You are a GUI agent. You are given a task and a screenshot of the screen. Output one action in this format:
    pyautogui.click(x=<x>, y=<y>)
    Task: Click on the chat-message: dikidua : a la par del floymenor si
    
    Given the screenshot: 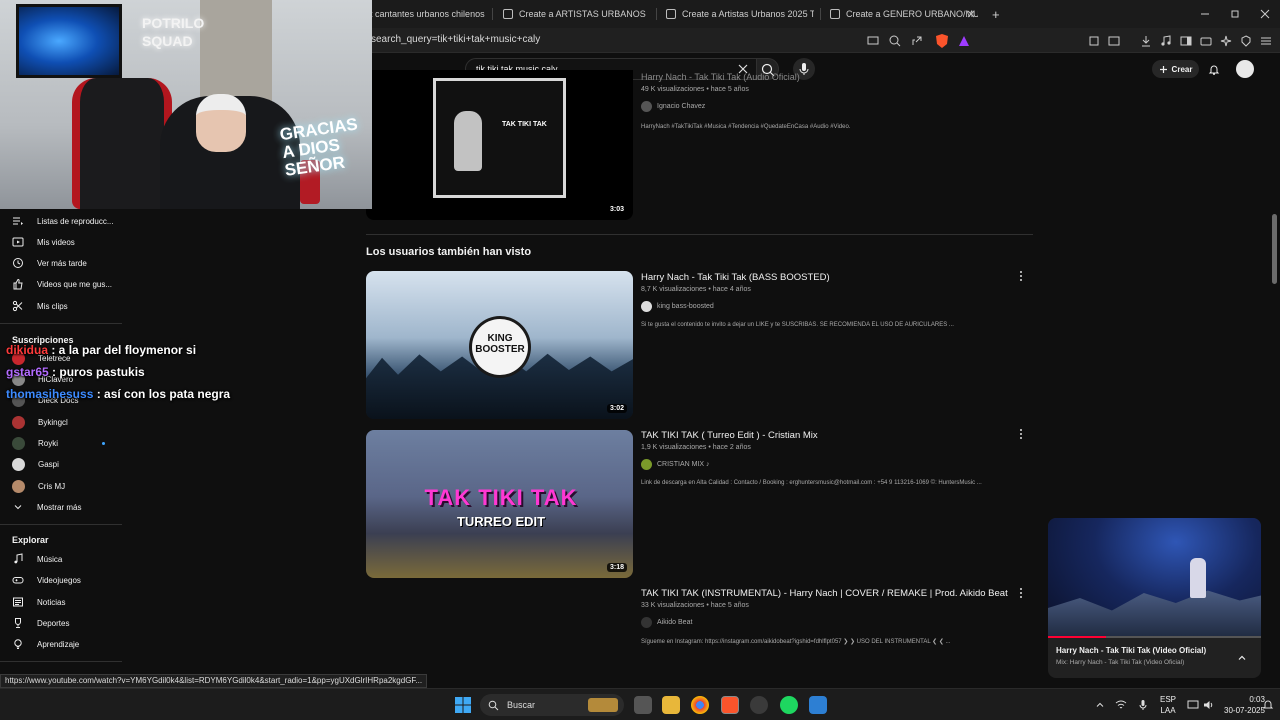 What is the action you would take?
    pyautogui.click(x=101, y=350)
    